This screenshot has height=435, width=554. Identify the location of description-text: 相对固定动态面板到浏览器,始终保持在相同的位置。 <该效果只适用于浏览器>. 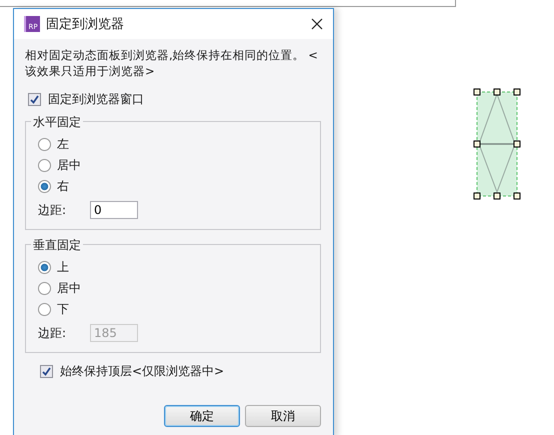
(172, 63).